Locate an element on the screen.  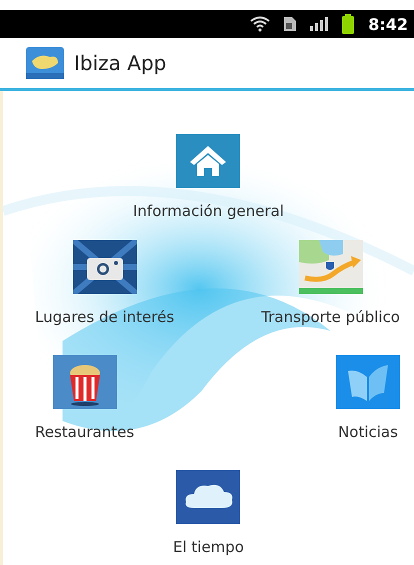
menu-item: Información general is located at coordinates (208, 187).